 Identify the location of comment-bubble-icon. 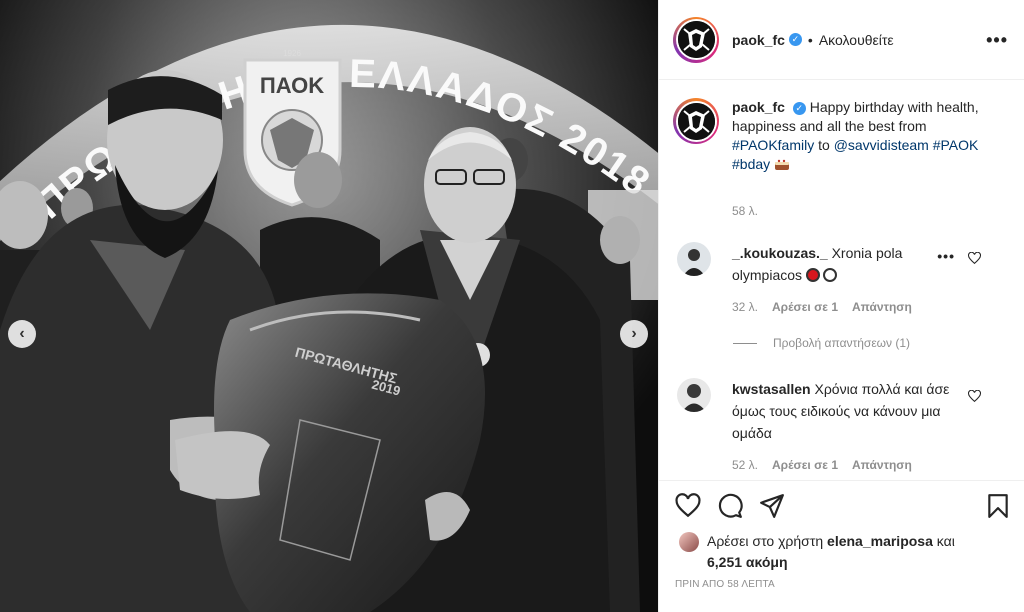
(730, 506).